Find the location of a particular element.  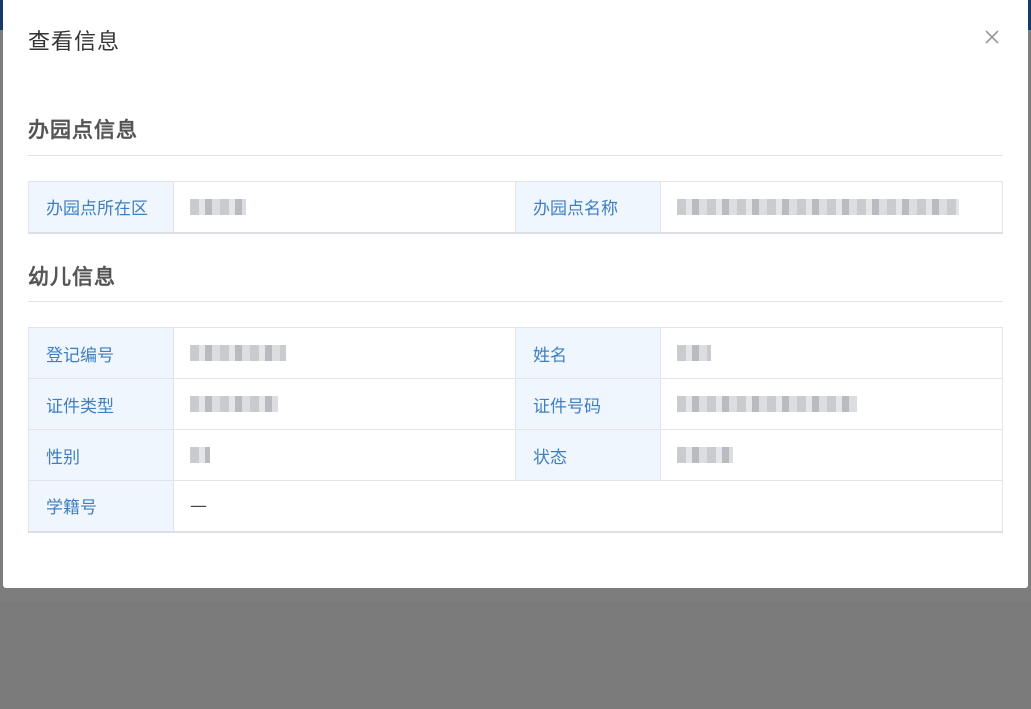

section-title-kindergarten-site: 办园点信息 is located at coordinates (83, 130).